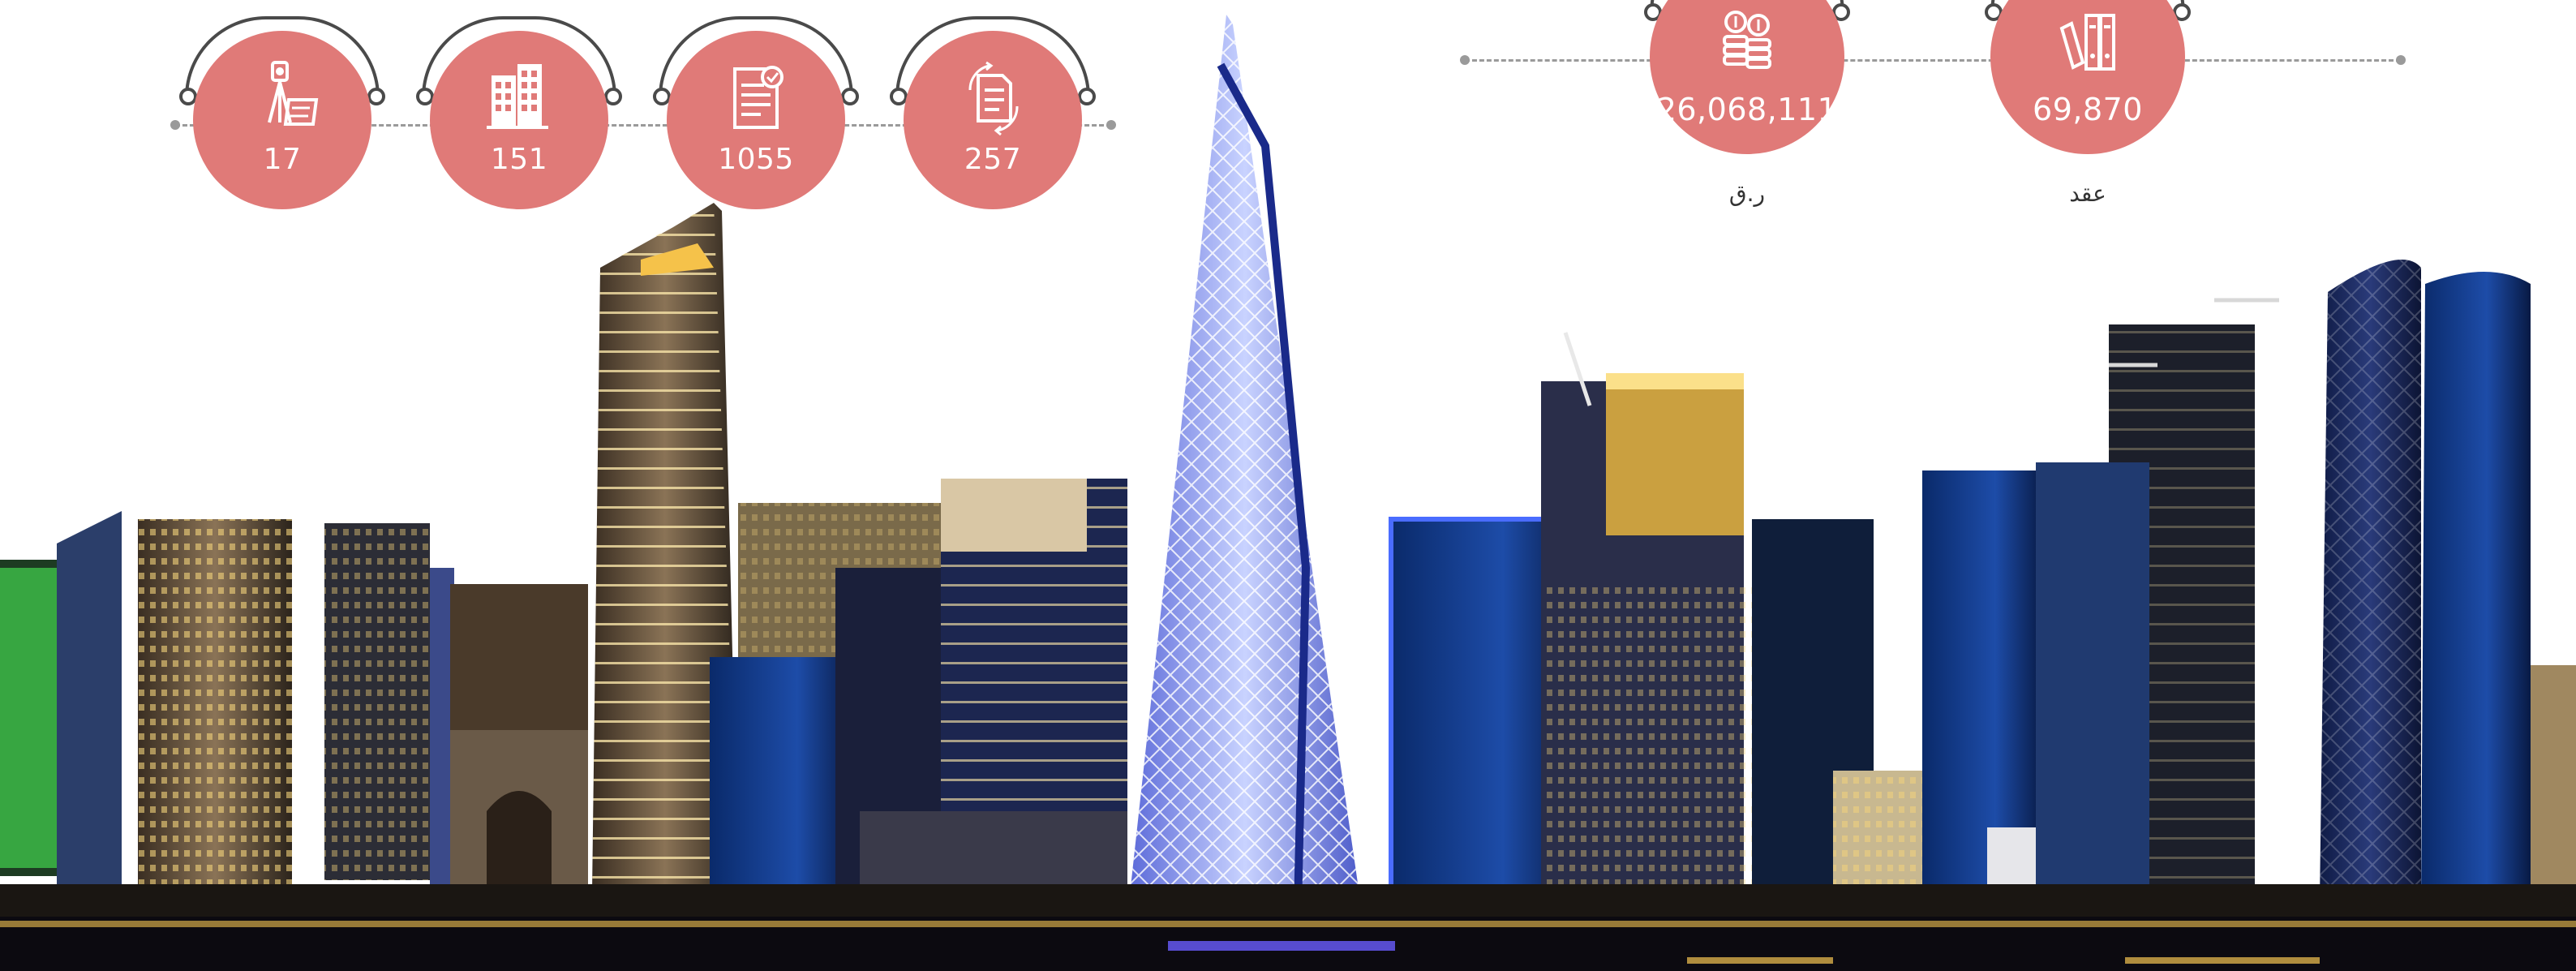  Describe the element at coordinates (1933, 60) in the screenshot. I see `right-connector-line` at that location.